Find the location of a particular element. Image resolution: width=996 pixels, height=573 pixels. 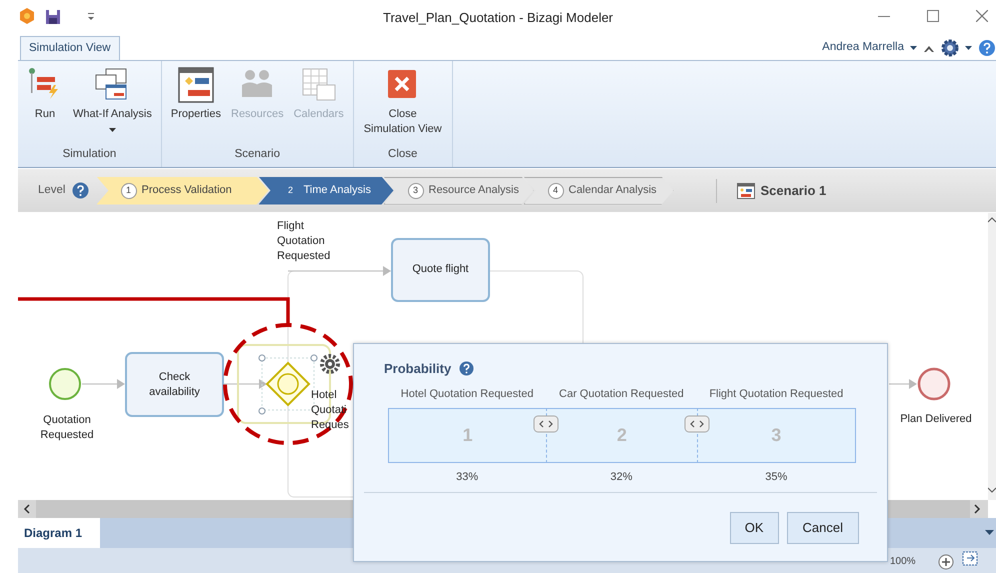

gear-icon is located at coordinates (330, 364).